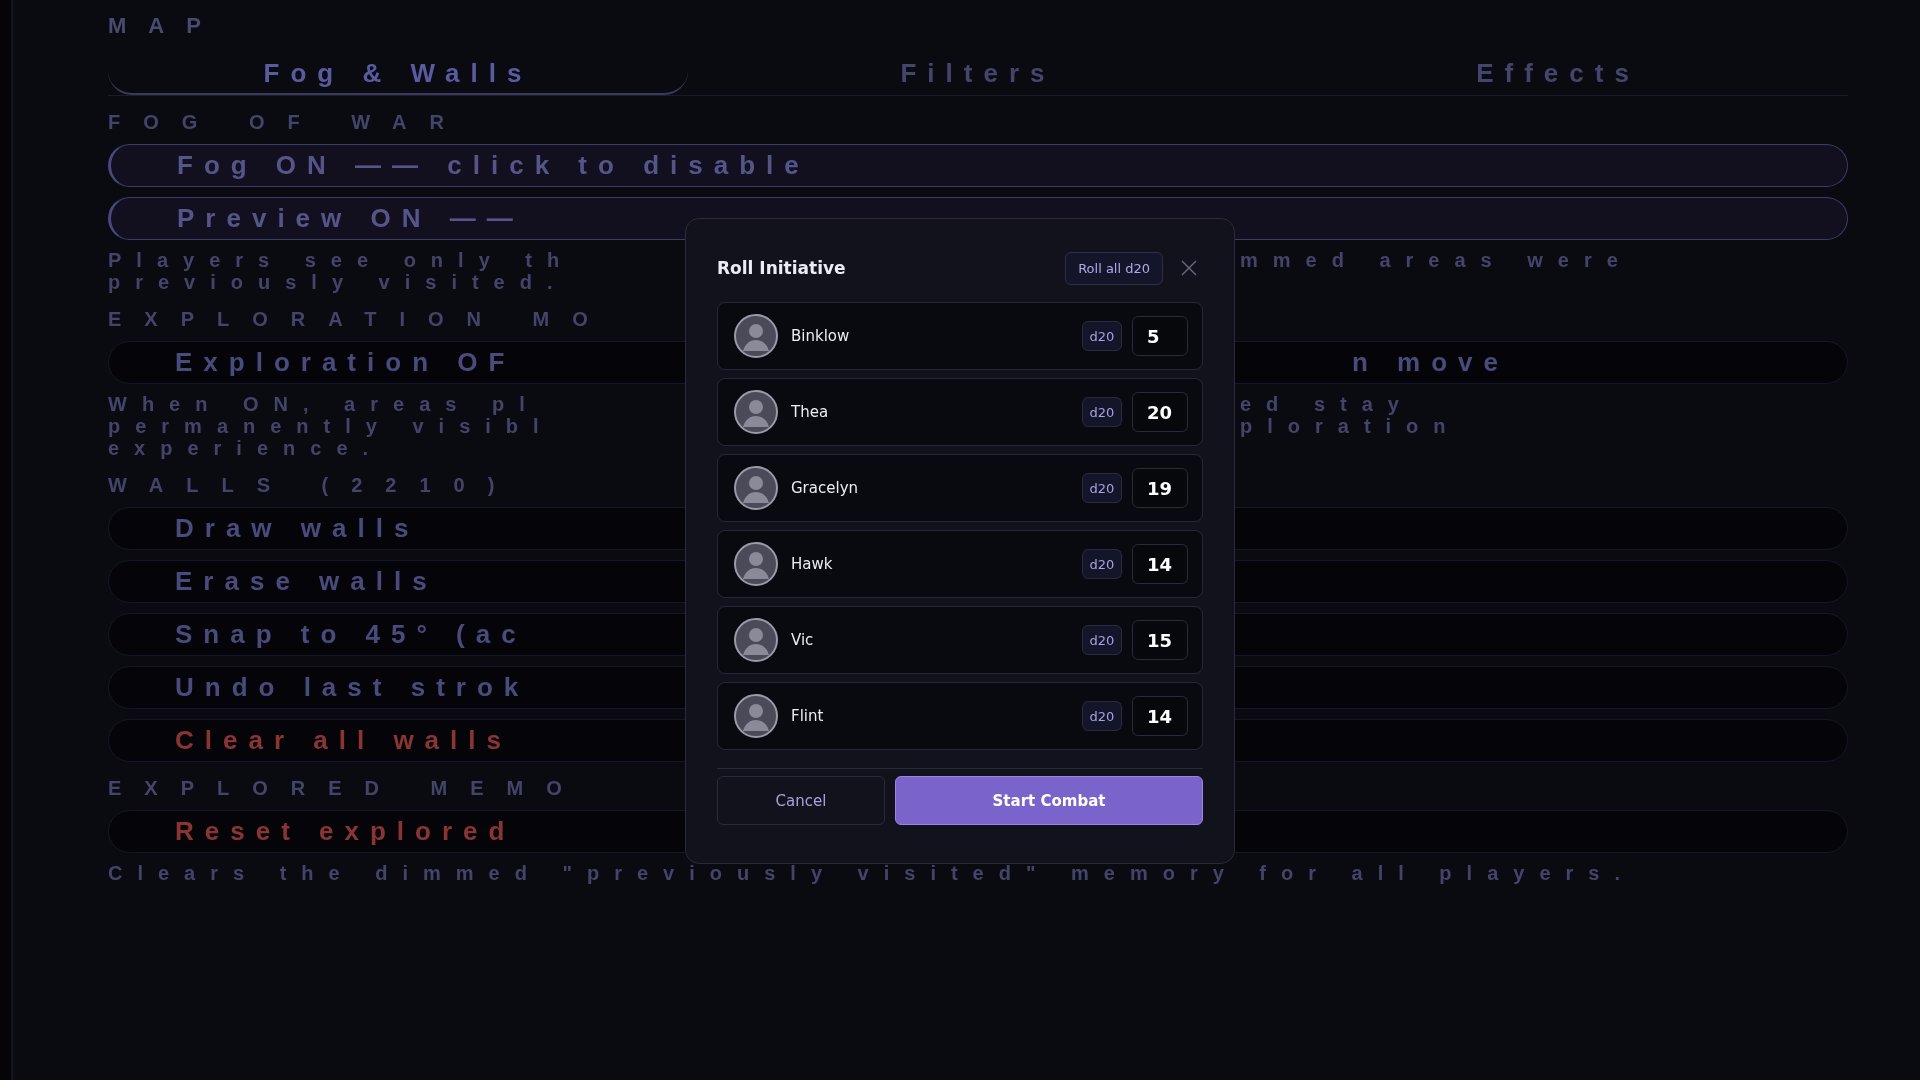  I want to click on roll-all-button: Roll all d20, so click(1114, 268).